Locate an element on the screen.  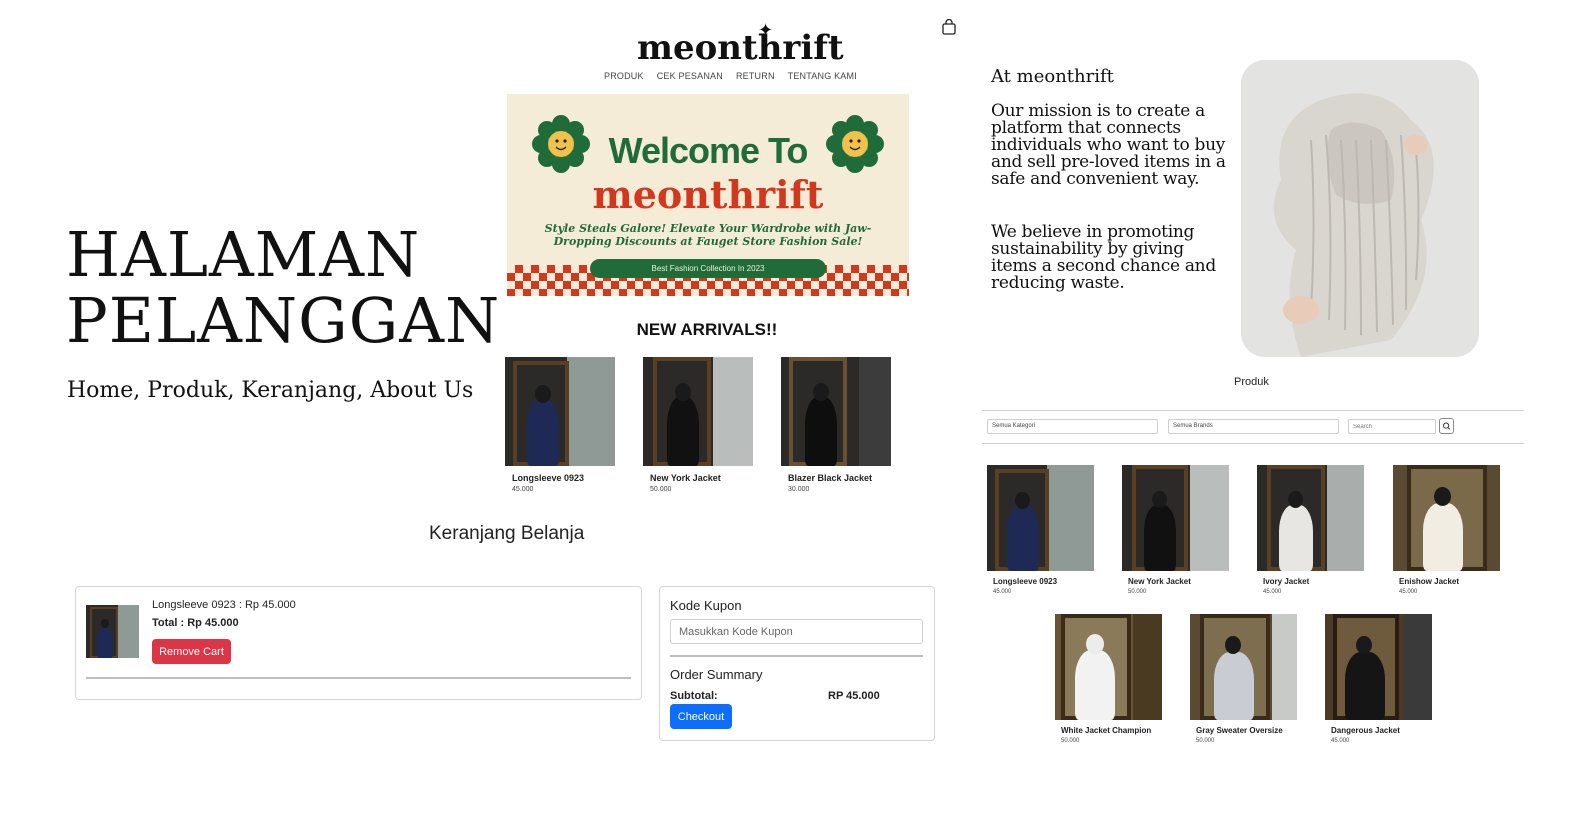
product-card: Gray Sweater Oversize 50.000 is located at coordinates (1243, 679).